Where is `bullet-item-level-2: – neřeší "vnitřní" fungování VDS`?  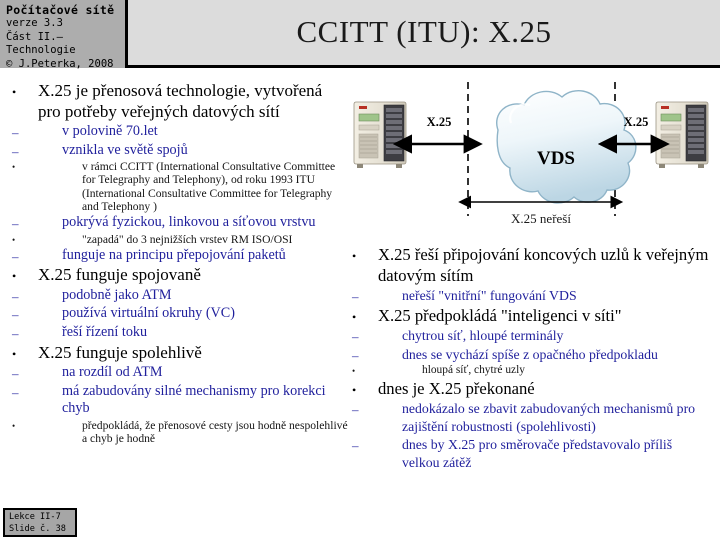 bullet-item-level-2: – neřeší "vnitřní" fungování VDS is located at coordinates (532, 296).